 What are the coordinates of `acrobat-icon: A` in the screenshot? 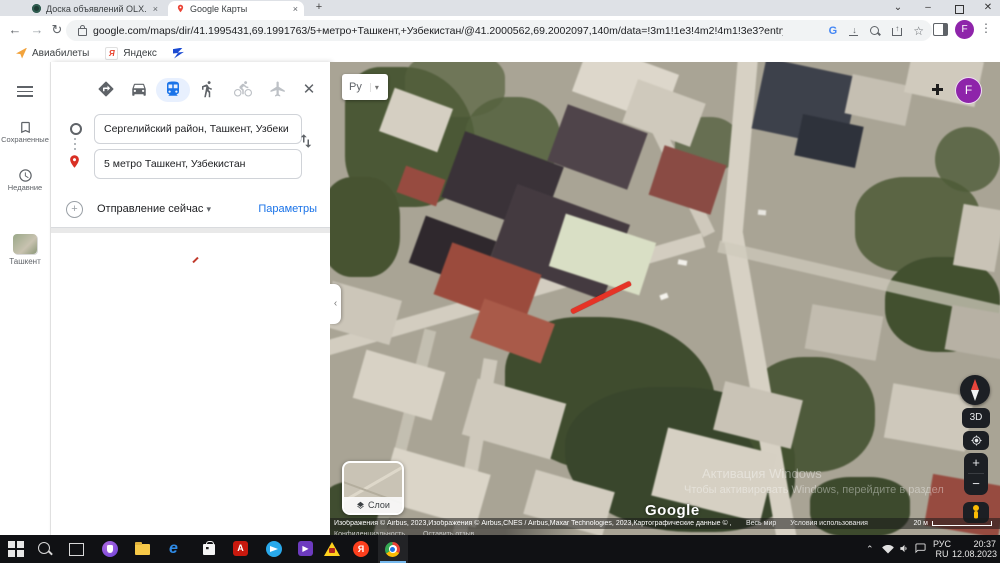 It's located at (240, 548).